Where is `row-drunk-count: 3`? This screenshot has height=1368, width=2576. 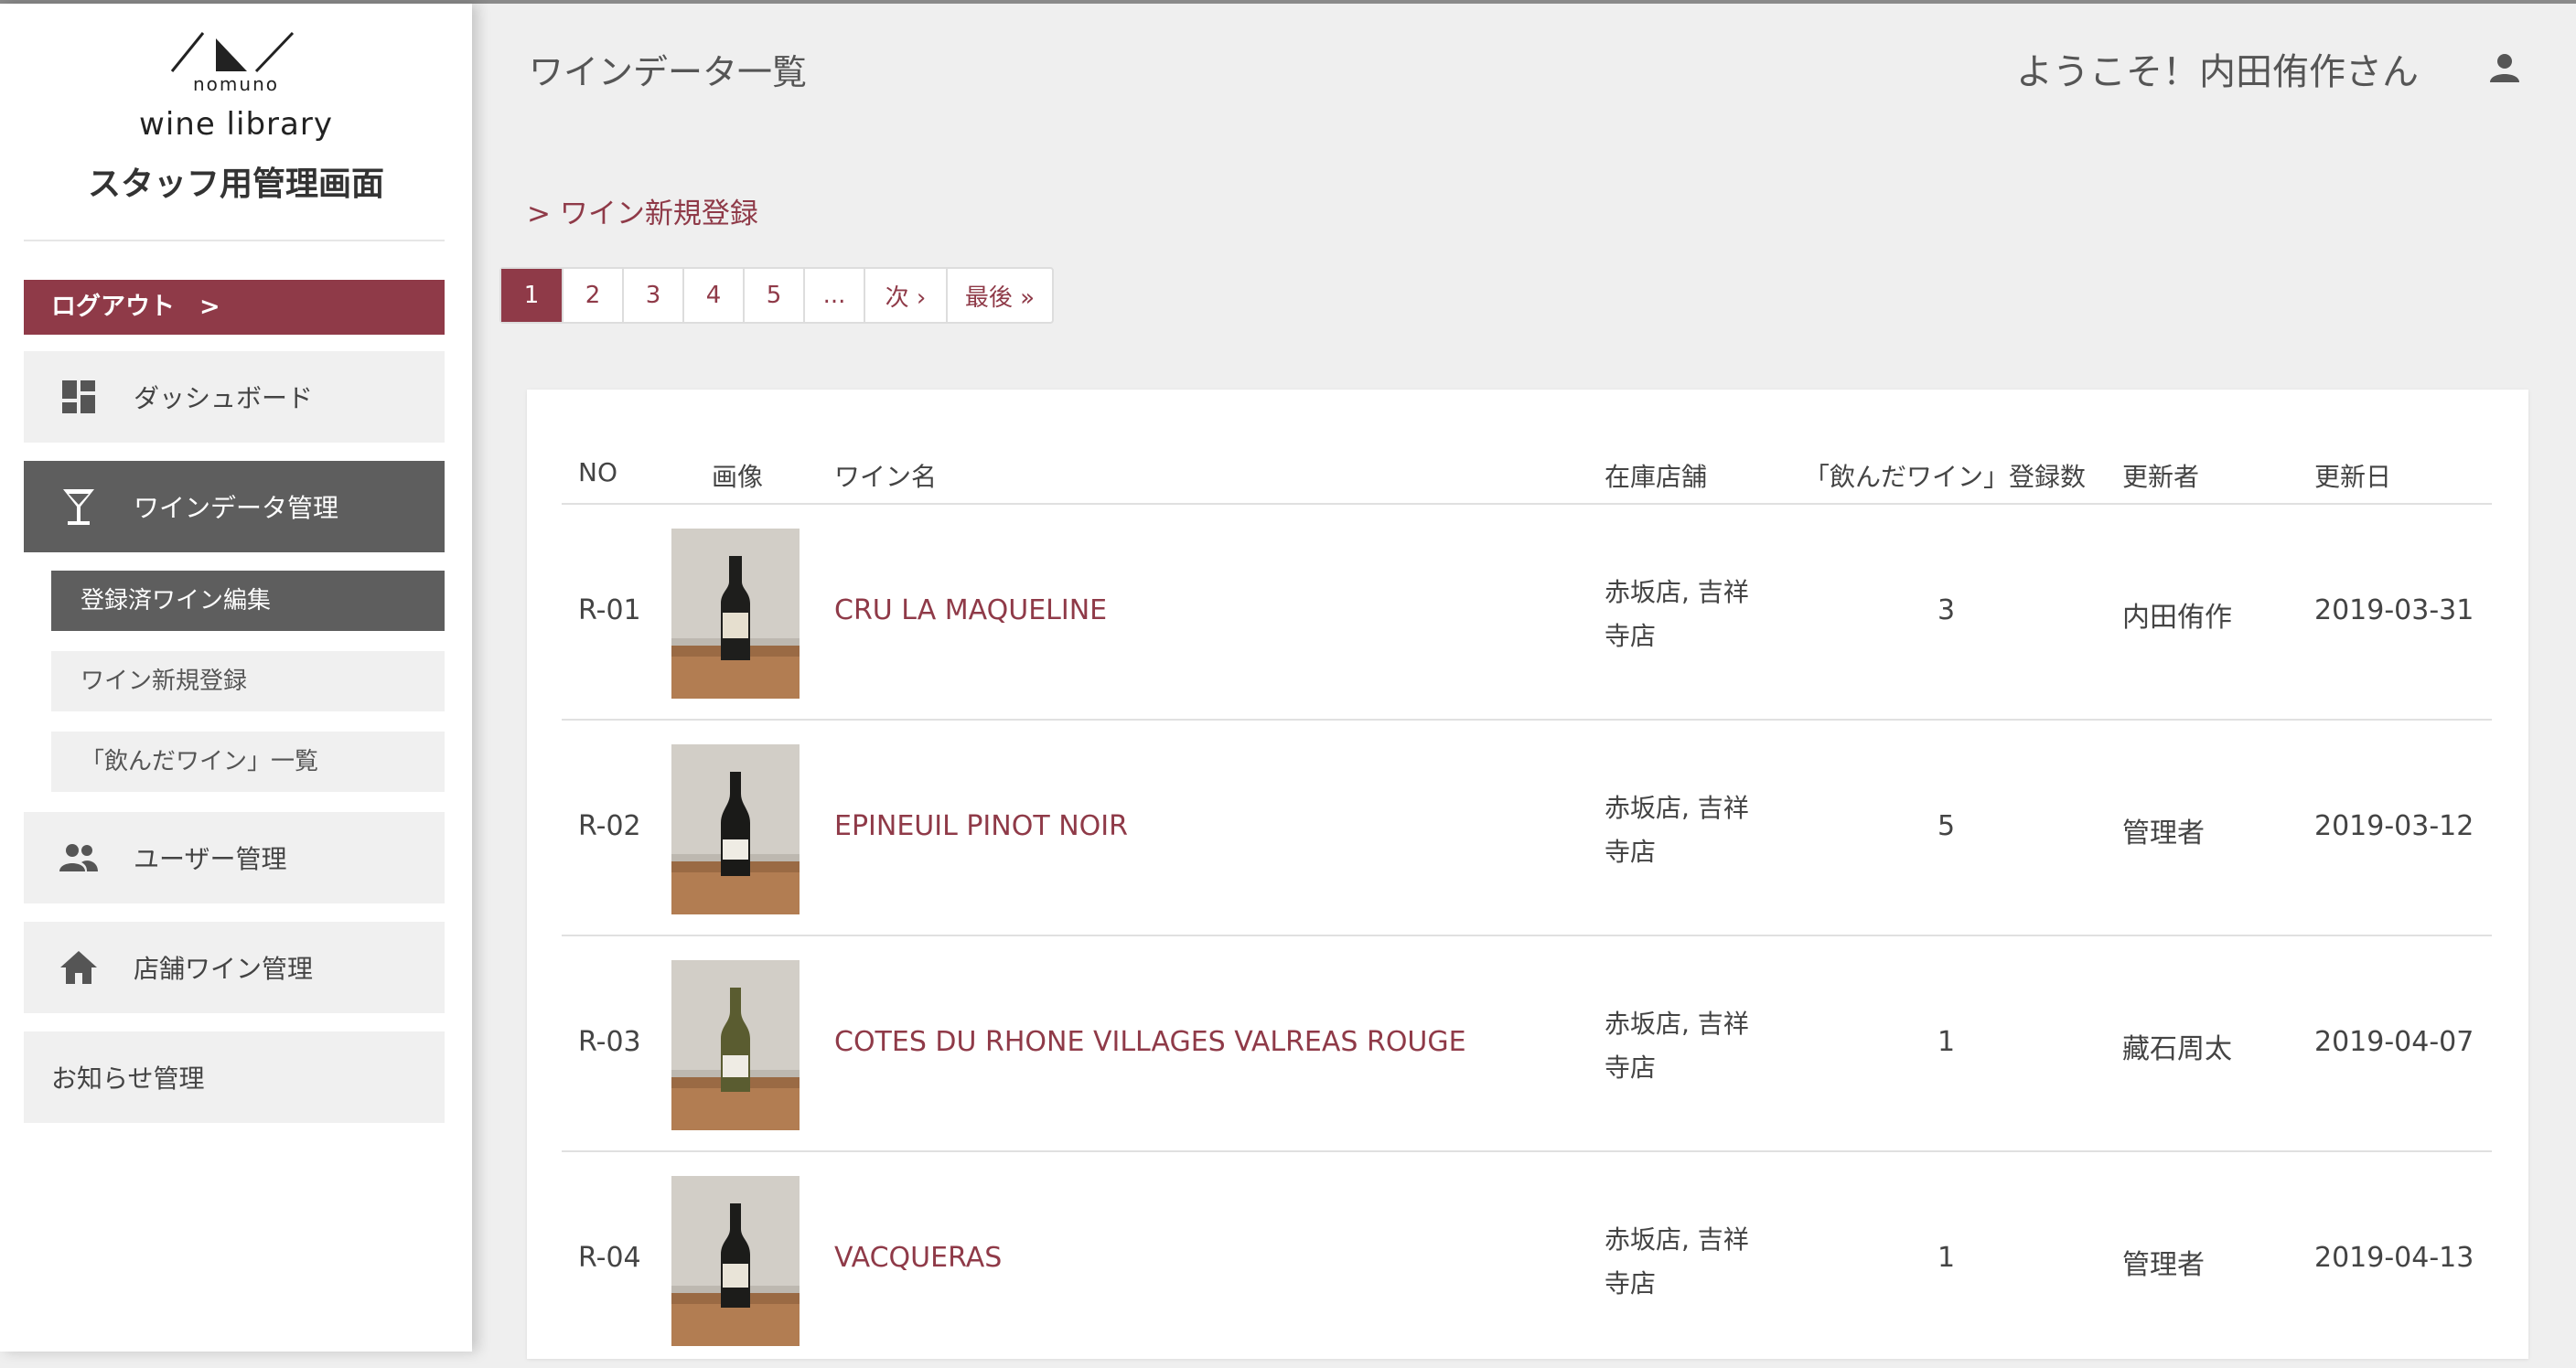
row-drunk-count: 3 is located at coordinates (1946, 610).